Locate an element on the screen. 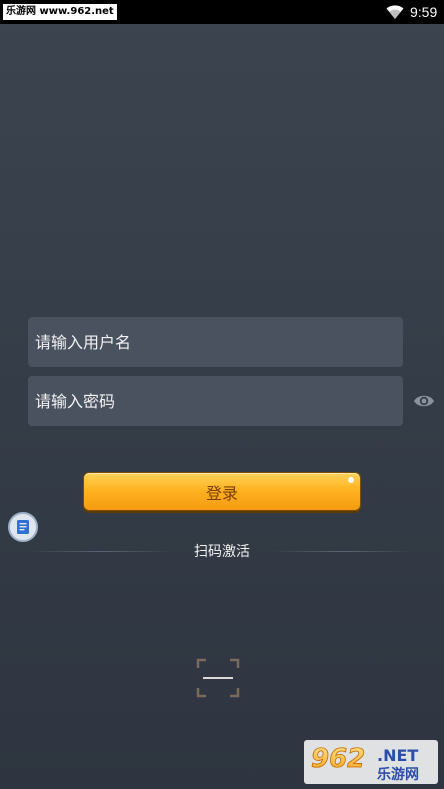 The height and width of the screenshot is (789, 444). password-field is located at coordinates (215, 401).